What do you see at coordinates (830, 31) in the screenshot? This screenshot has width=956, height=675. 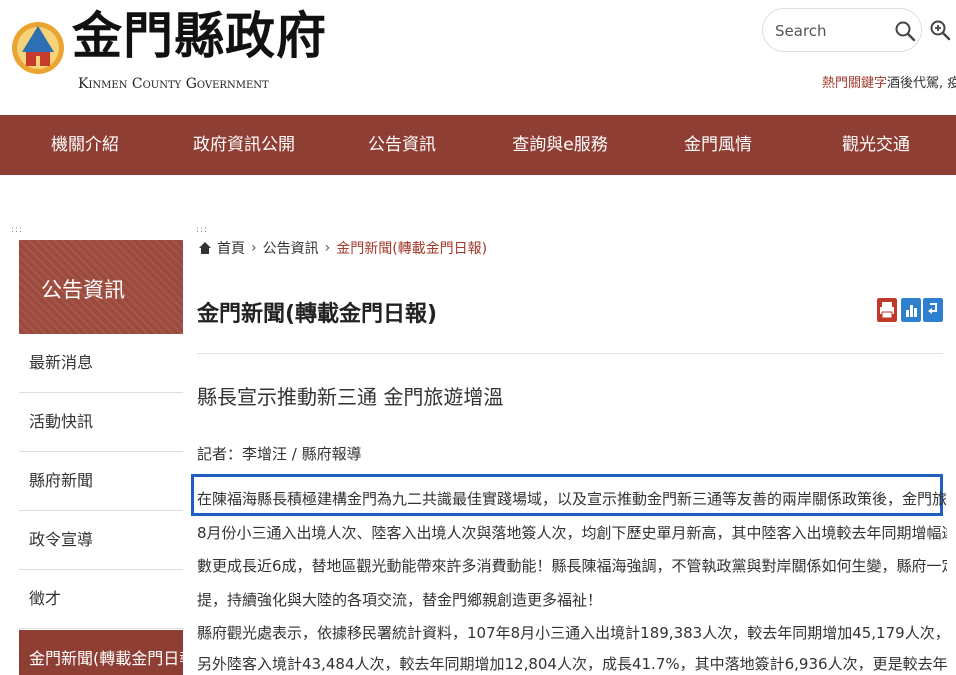 I see `search-input` at bounding box center [830, 31].